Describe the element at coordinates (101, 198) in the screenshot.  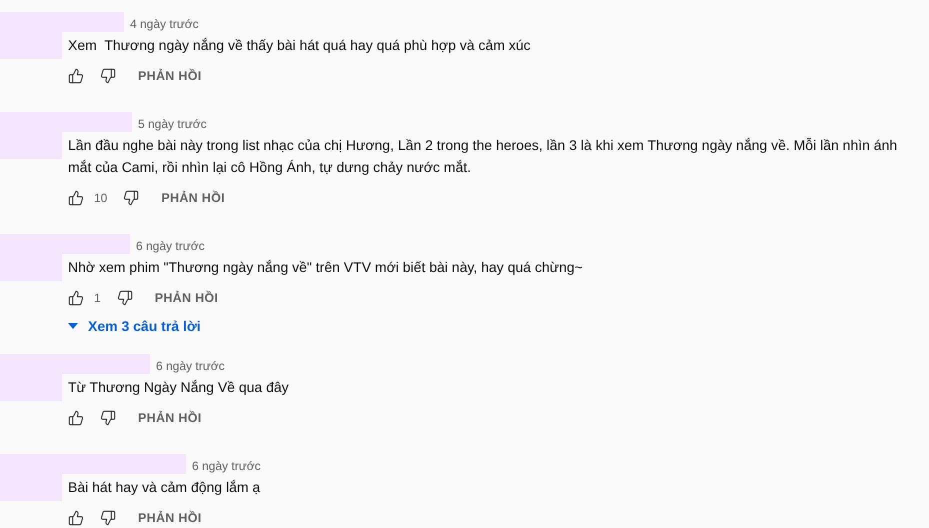
I see `like-count: 10` at that location.